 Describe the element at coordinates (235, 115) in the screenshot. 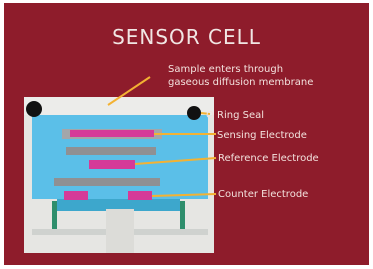

I see `label-o-ring-seal: O Ring Seal` at that location.